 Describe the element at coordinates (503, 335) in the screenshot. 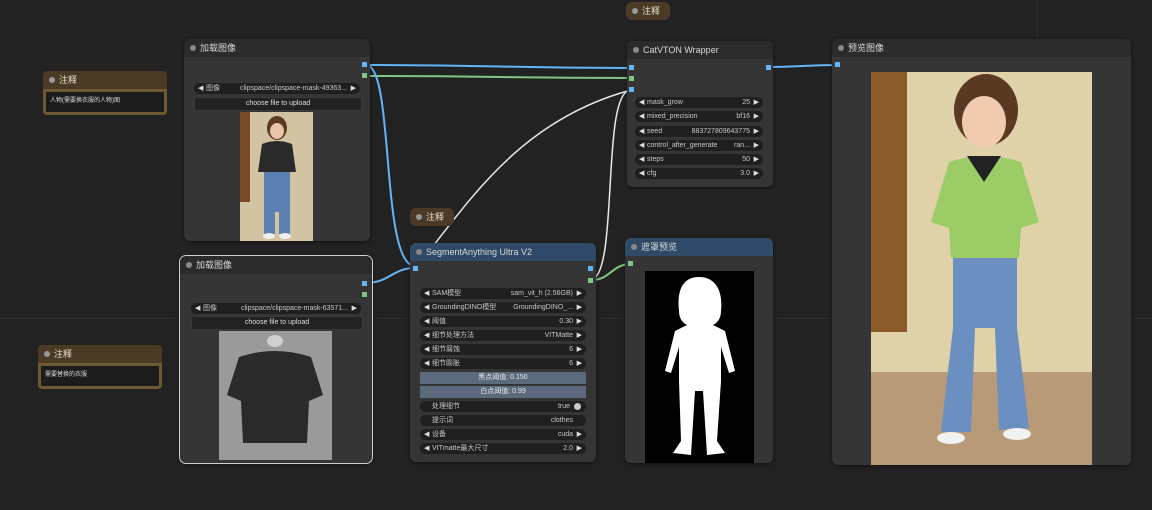

I see `widget-detail-method: ◀ 细节处理方法 VITMatte ▶` at that location.